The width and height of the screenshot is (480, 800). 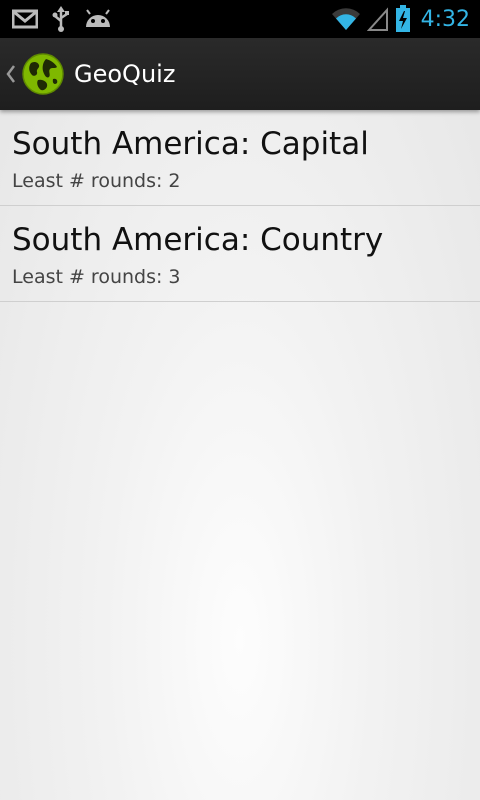 I want to click on gmail-icon, so click(x=25, y=19).